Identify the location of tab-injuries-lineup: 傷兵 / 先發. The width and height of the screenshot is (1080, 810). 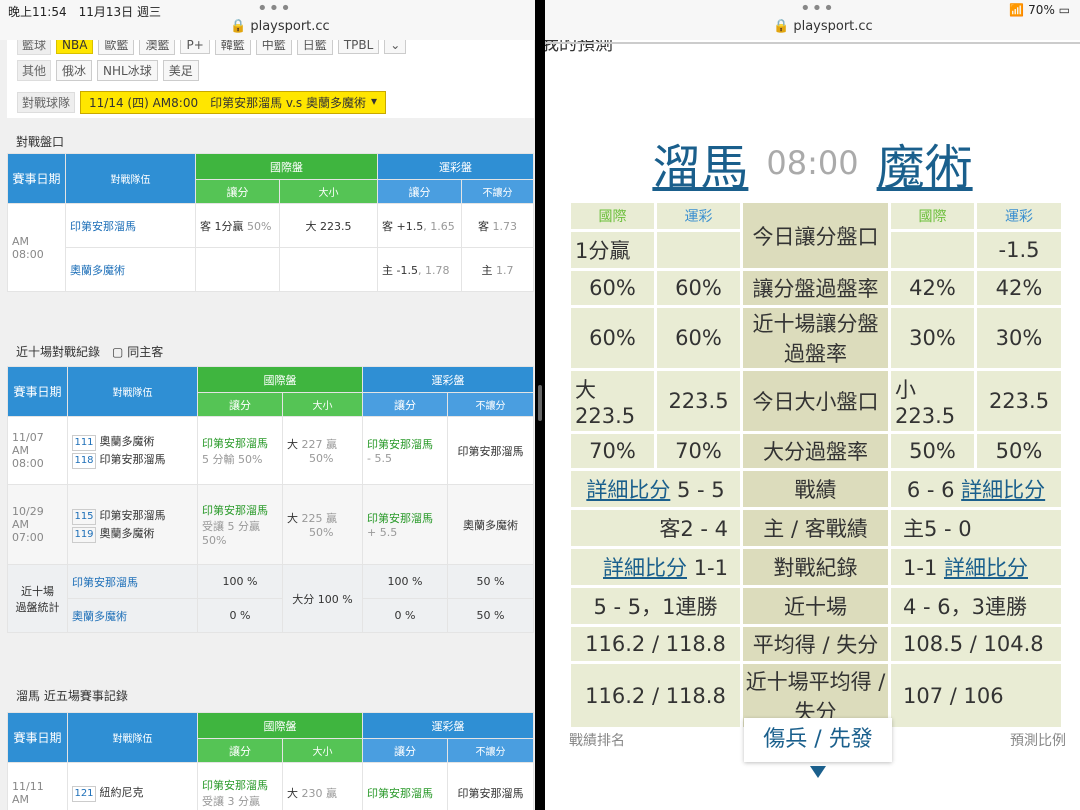
(818, 740).